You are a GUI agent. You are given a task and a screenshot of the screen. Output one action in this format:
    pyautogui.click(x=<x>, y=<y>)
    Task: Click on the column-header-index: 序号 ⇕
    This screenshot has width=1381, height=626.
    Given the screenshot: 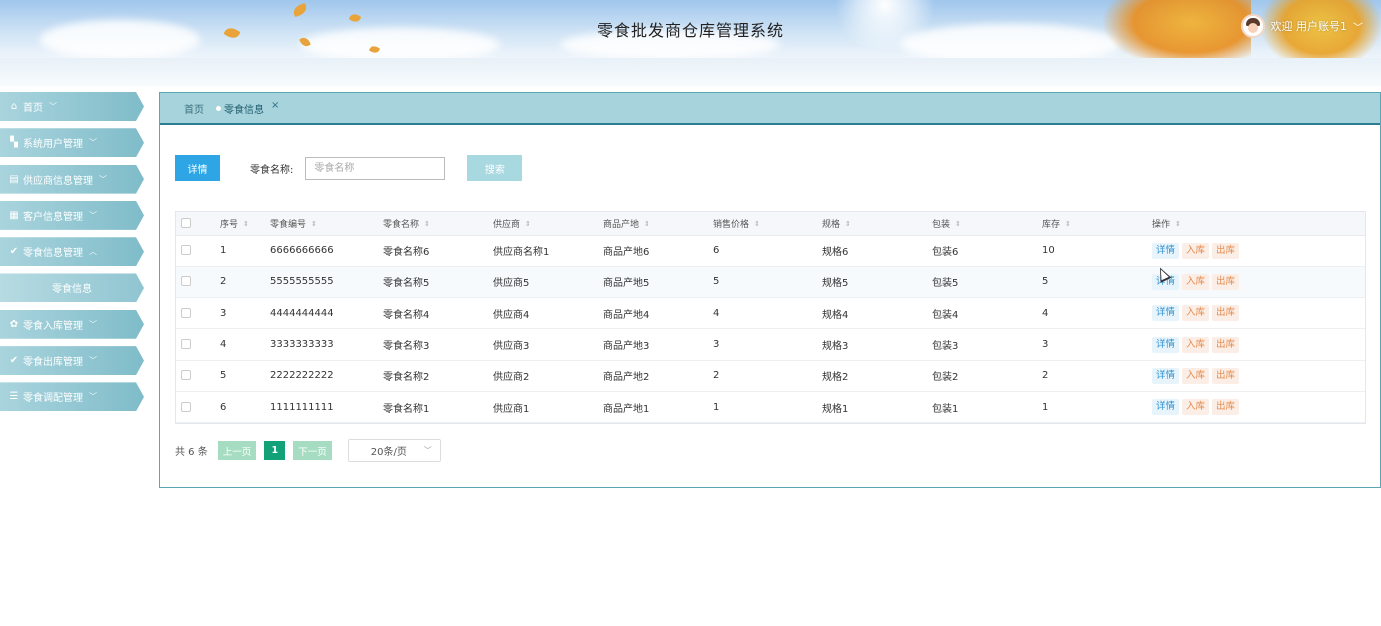 What is the action you would take?
    pyautogui.click(x=245, y=224)
    